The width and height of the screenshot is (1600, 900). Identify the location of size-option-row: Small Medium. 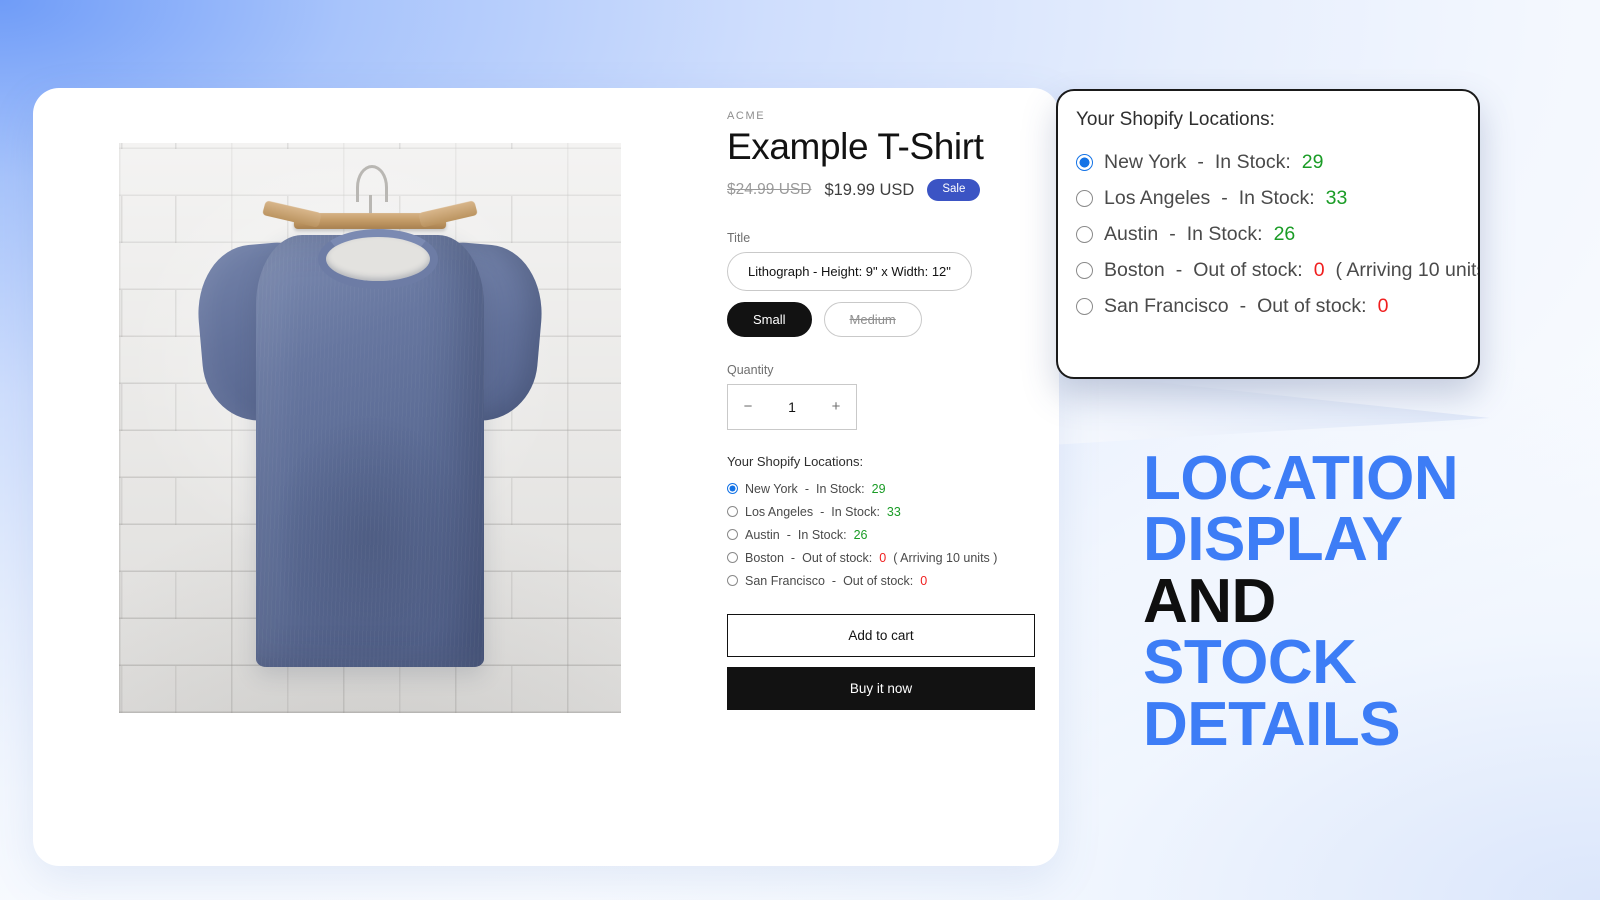
(887, 319).